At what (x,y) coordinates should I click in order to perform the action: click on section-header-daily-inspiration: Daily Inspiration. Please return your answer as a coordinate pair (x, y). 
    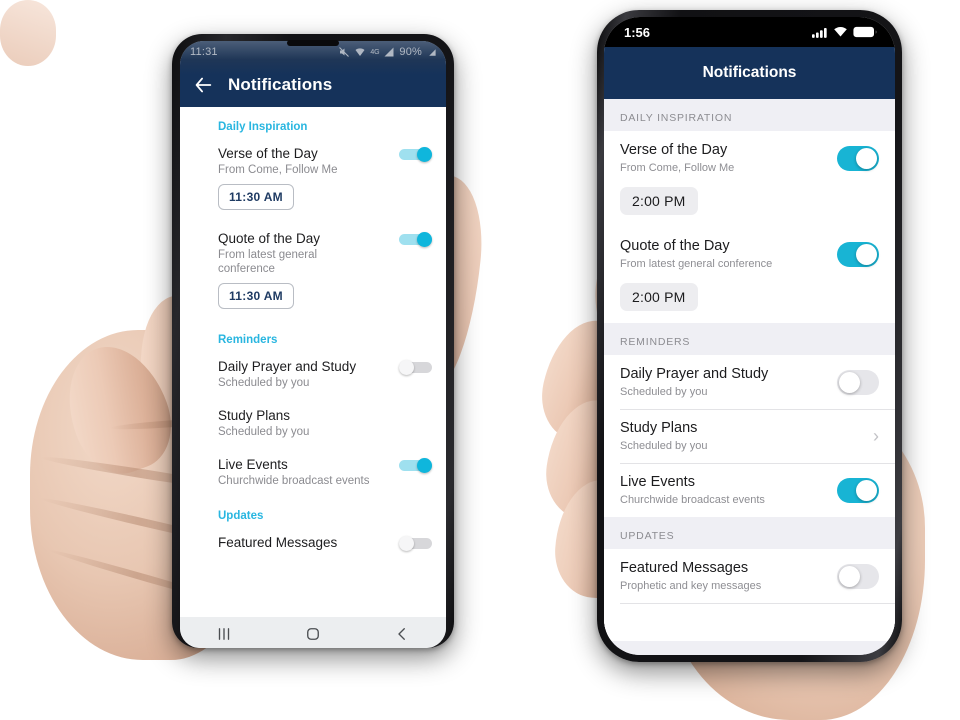
    Looking at the image, I should click on (263, 127).